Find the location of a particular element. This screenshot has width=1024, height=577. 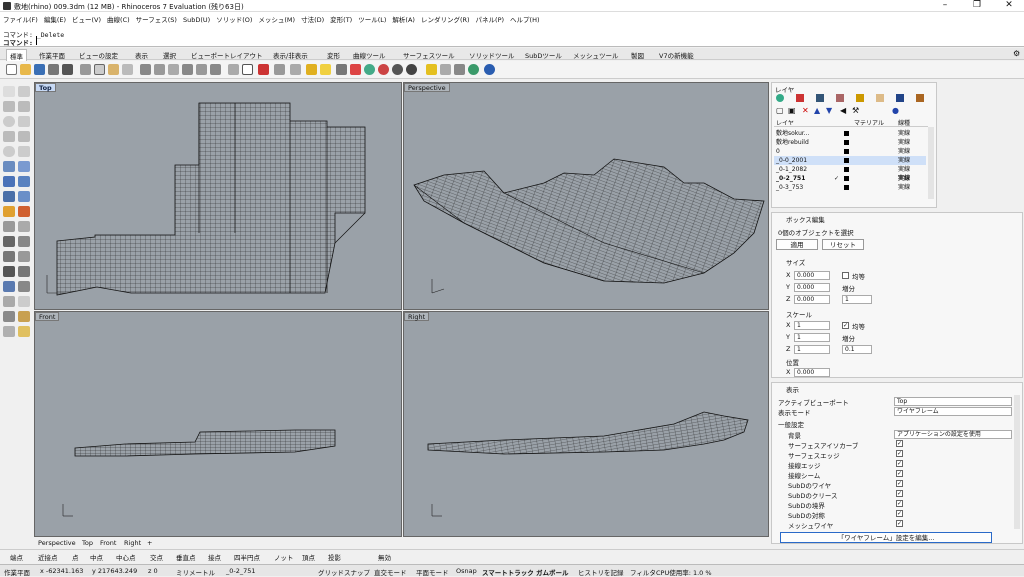

layer-scrollbar is located at coordinates (931, 163).